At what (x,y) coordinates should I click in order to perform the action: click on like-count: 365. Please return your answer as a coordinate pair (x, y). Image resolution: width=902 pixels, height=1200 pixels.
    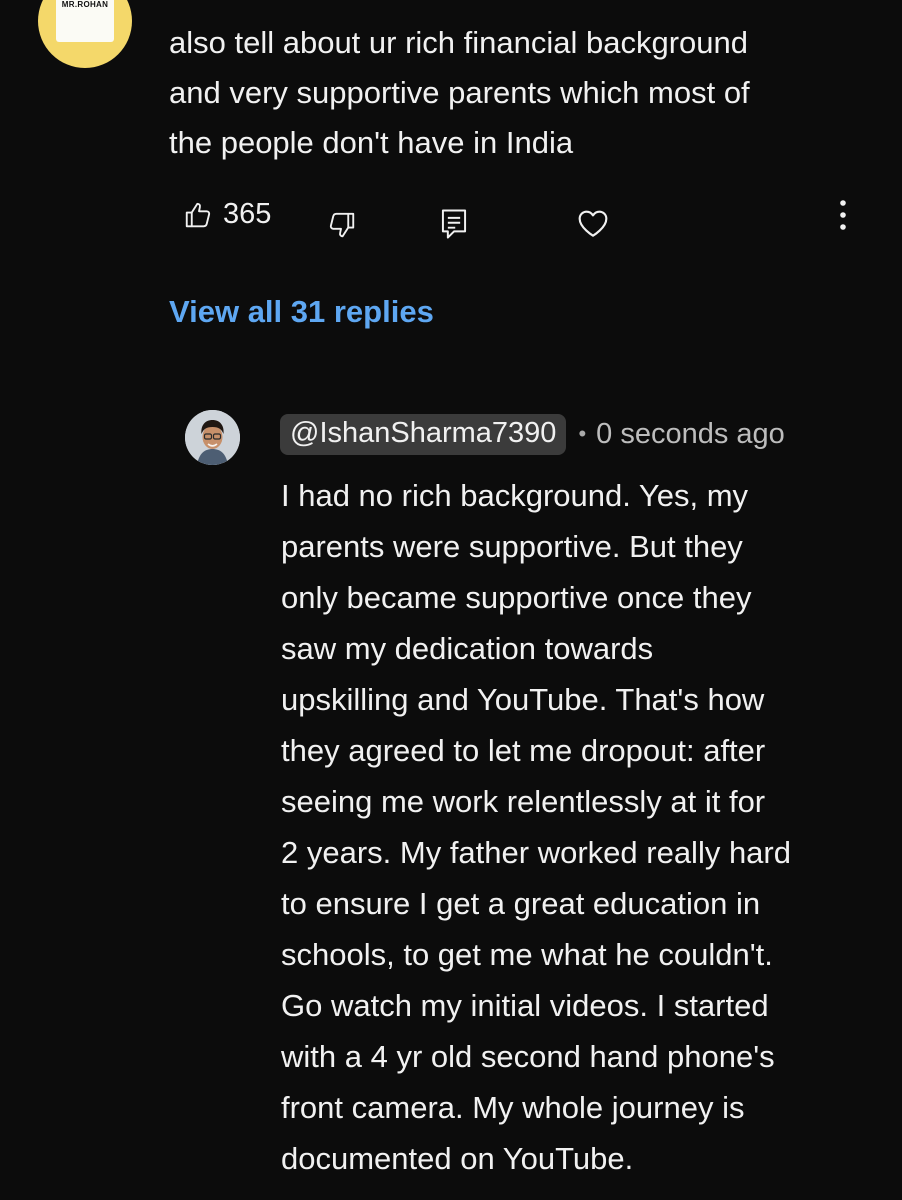
    Looking at the image, I should click on (247, 214).